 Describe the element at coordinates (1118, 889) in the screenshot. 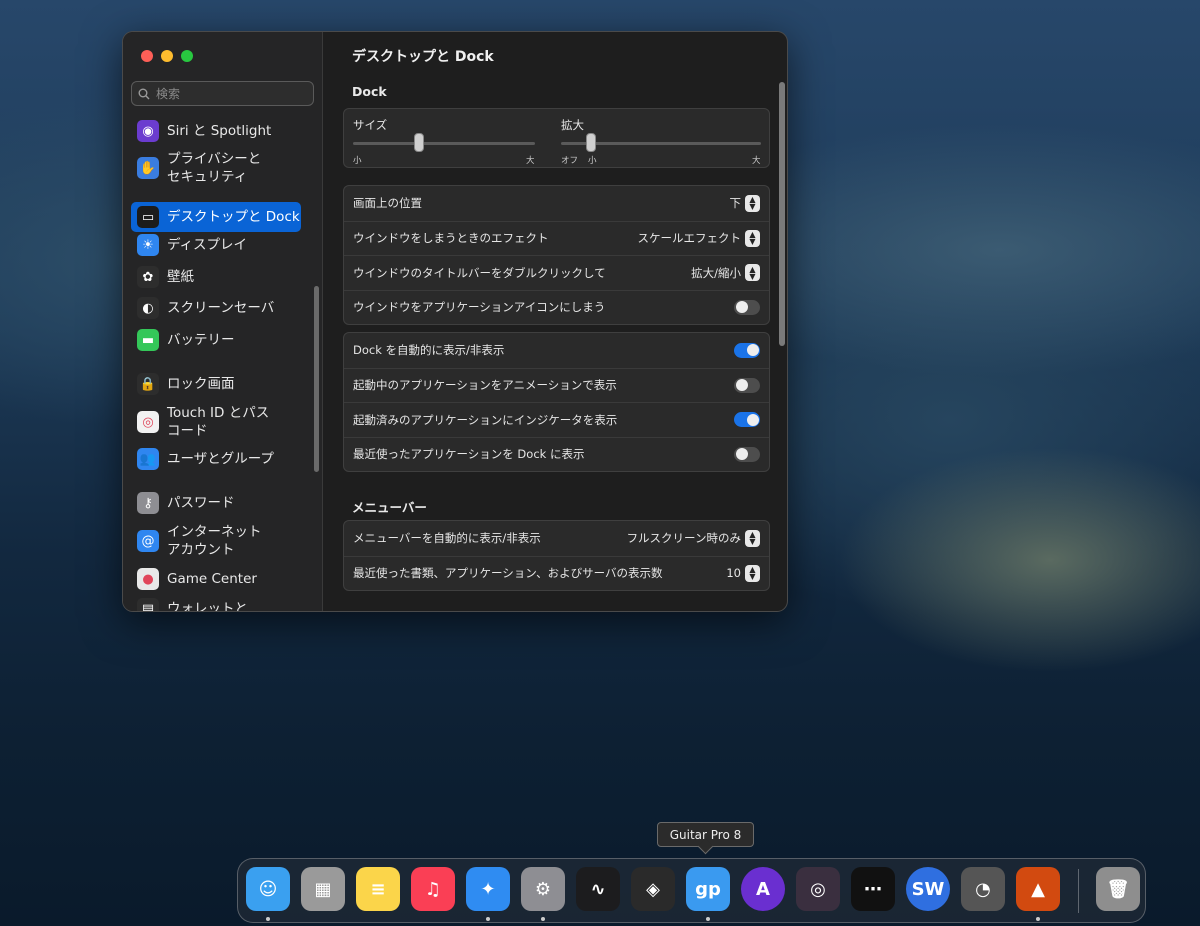

I see `trash-icon: 🗑` at that location.